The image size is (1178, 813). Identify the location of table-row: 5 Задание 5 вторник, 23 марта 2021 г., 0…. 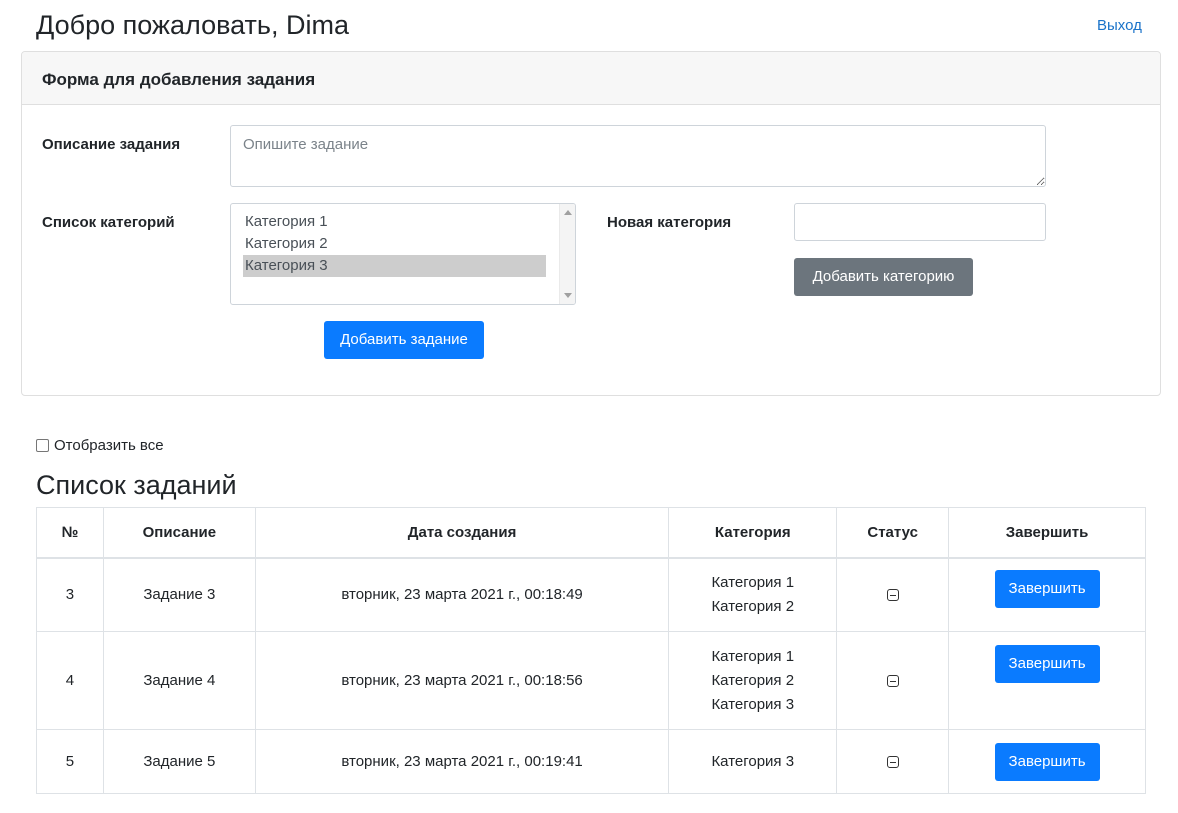
(591, 761).